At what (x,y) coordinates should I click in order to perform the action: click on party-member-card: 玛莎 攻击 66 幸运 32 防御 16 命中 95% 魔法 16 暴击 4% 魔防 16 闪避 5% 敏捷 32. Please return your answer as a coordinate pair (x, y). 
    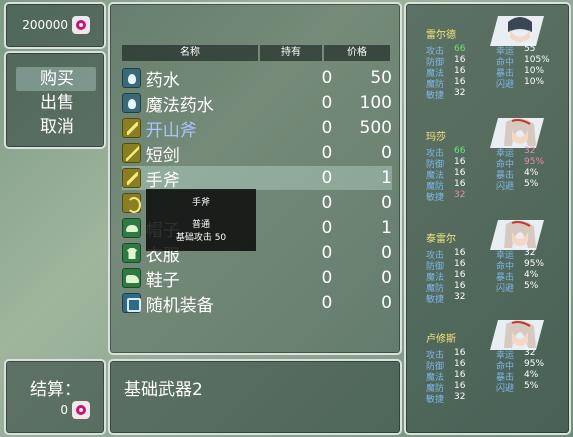
    Looking at the image, I should click on (493, 167).